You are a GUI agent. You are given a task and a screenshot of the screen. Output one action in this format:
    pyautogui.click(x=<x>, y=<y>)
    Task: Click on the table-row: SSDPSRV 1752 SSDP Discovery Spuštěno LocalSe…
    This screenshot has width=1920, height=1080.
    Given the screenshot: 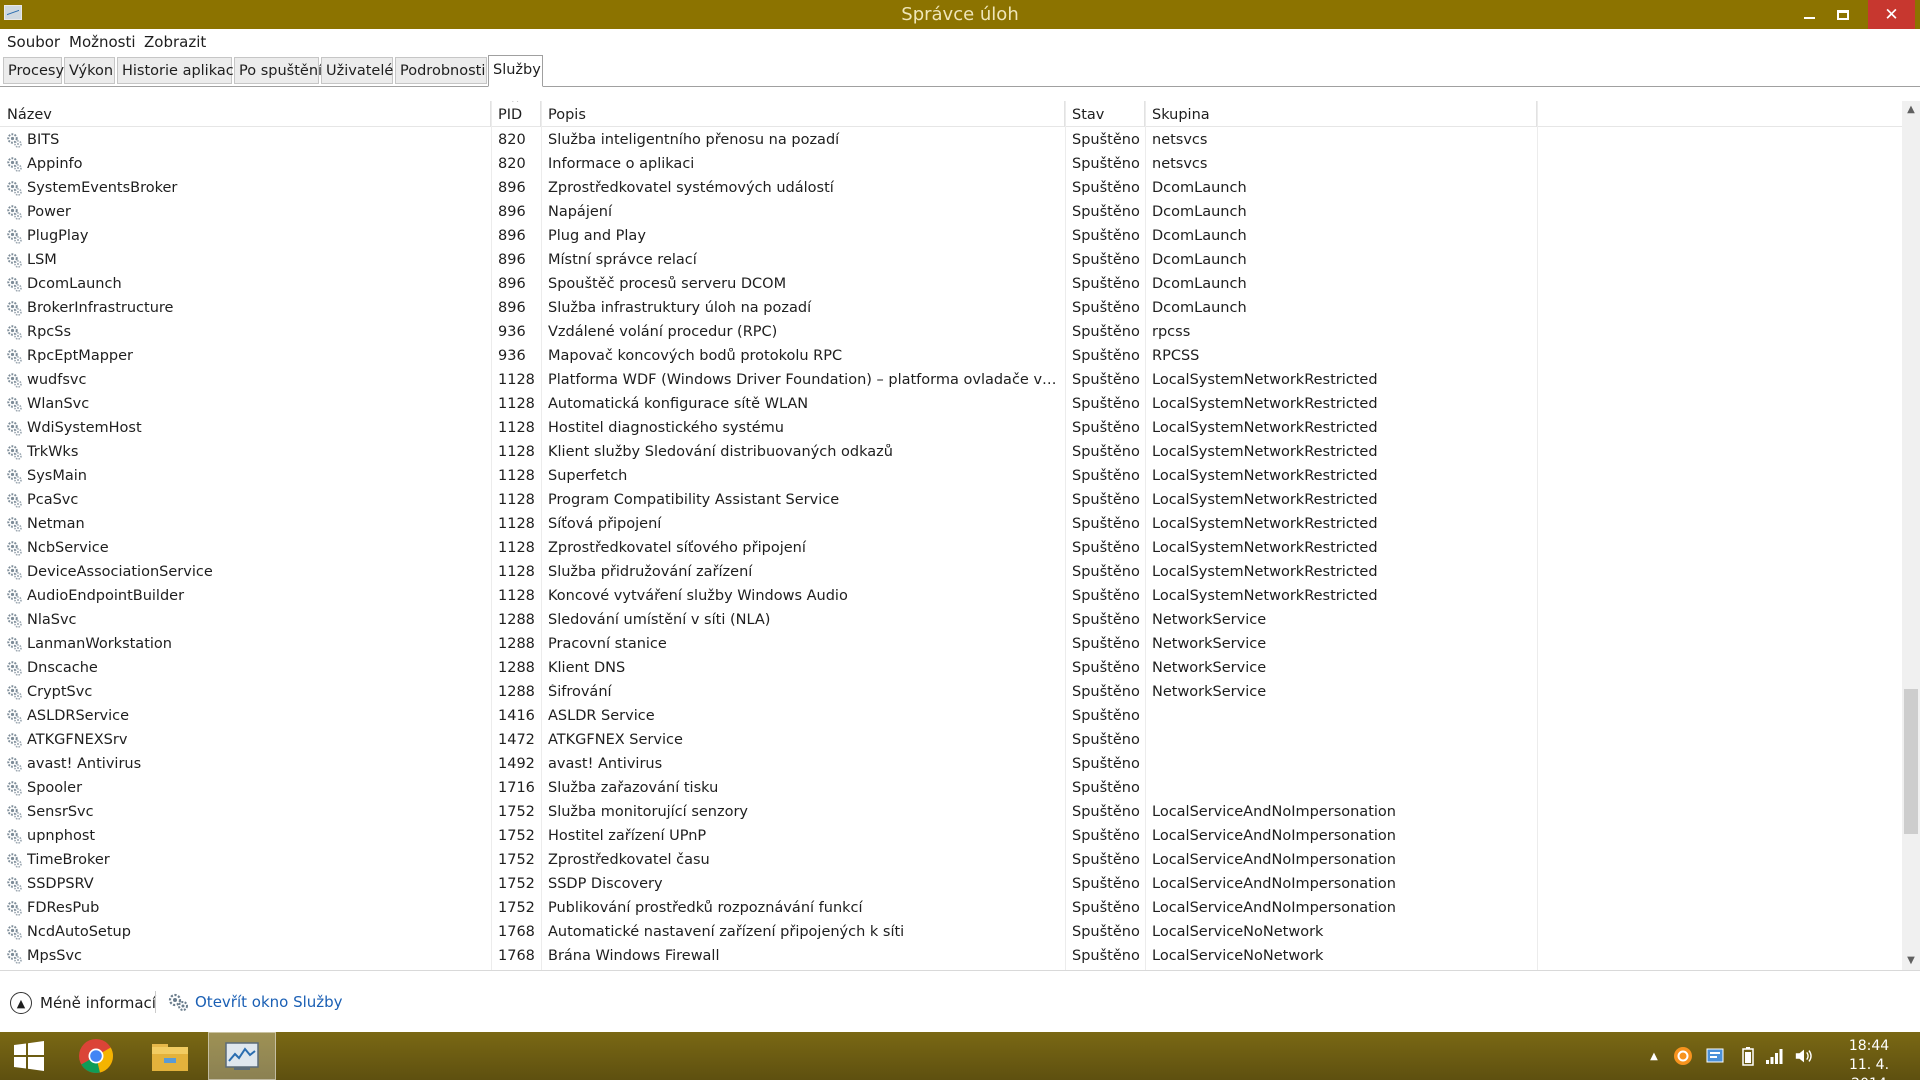 What is the action you would take?
    pyautogui.click(x=951, y=884)
    